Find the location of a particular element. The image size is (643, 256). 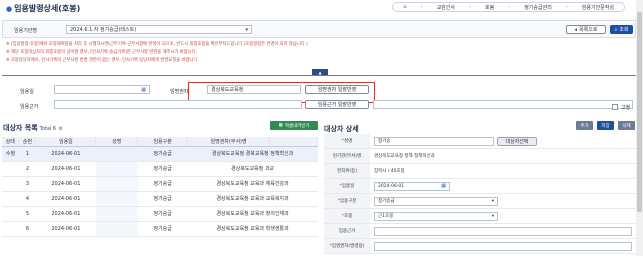

delete-button: 삭제 is located at coordinates (626, 125).